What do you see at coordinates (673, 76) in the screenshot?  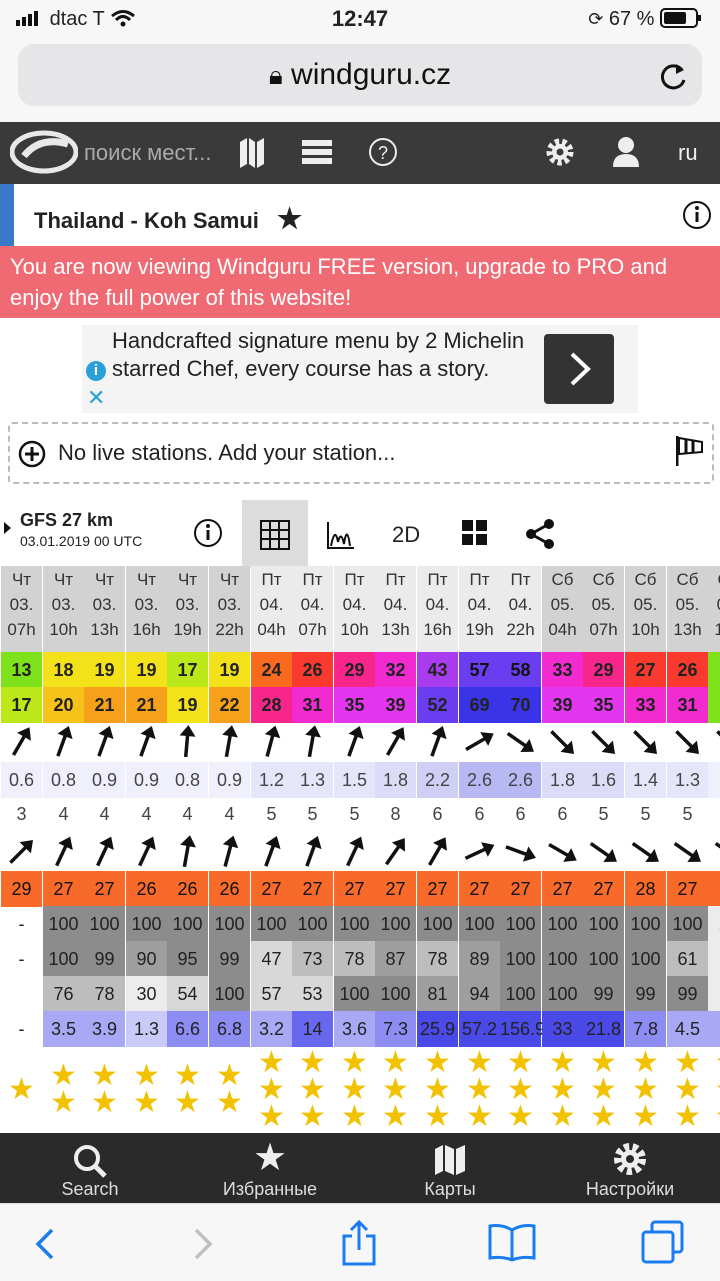 I see `reload-icon` at bounding box center [673, 76].